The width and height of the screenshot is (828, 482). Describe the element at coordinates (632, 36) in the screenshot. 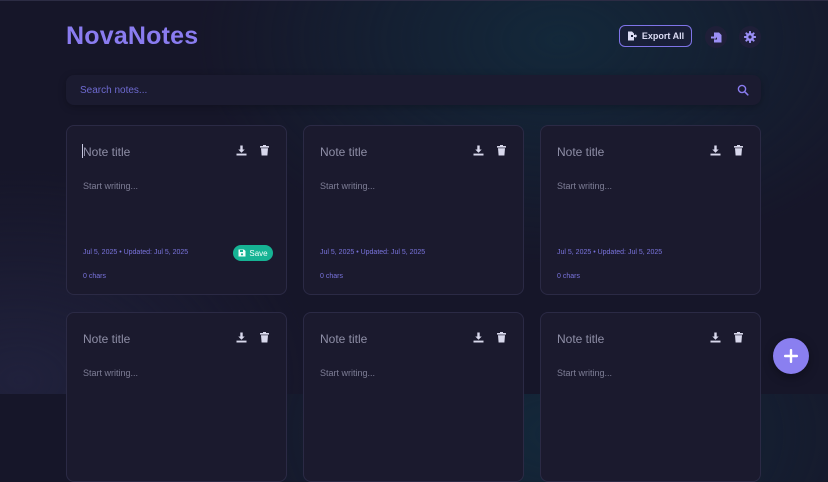

I see `file-export-icon` at that location.